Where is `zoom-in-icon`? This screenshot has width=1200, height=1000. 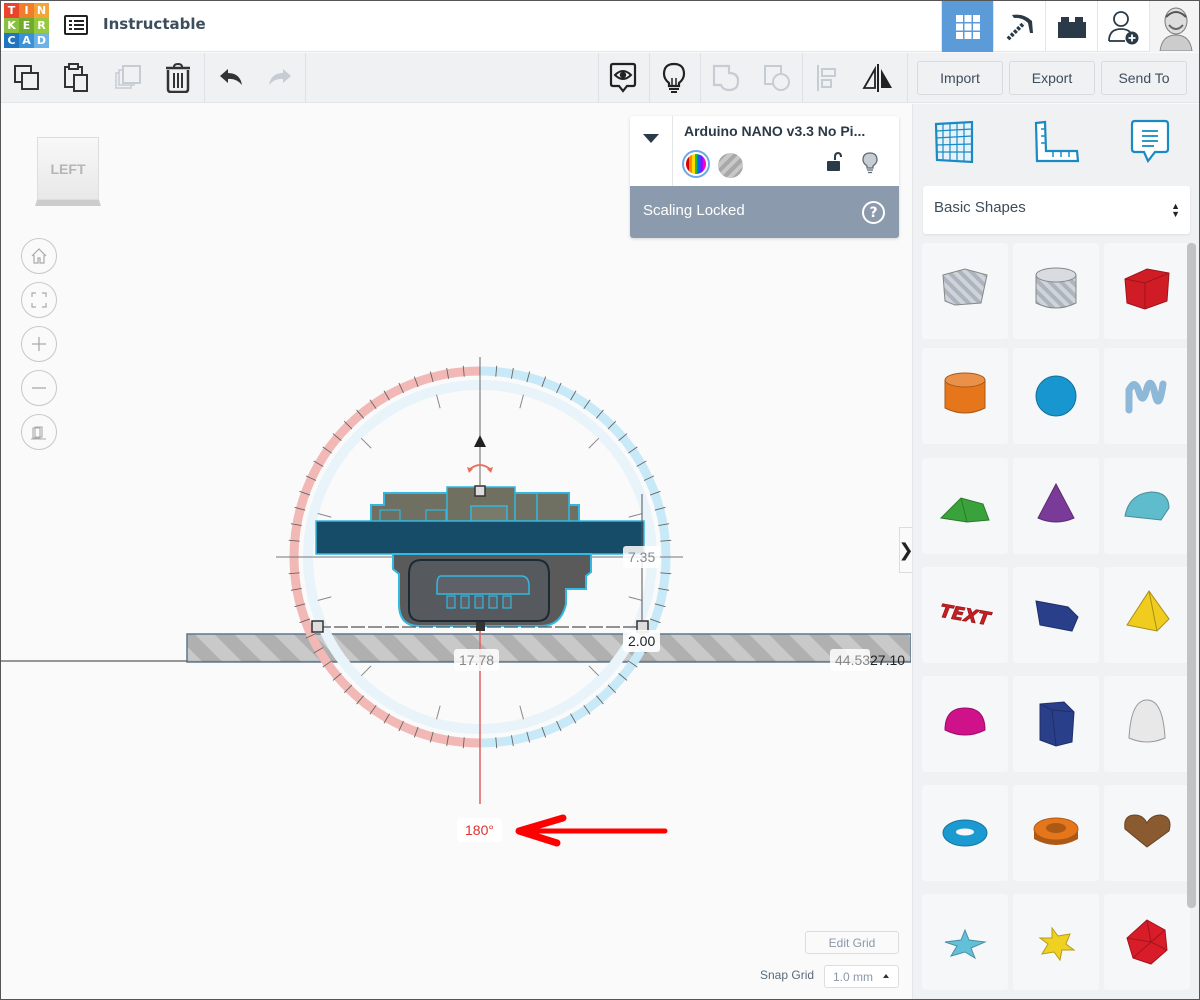 zoom-in-icon is located at coordinates (39, 344).